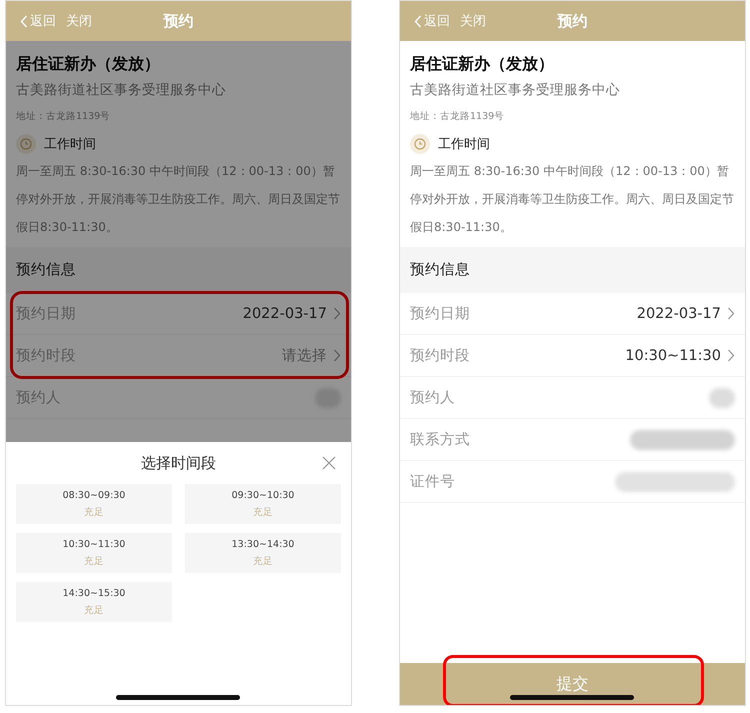 This screenshot has width=750, height=713. What do you see at coordinates (94, 495) in the screenshot?
I see `slot-time: 08:30~09:30` at bounding box center [94, 495].